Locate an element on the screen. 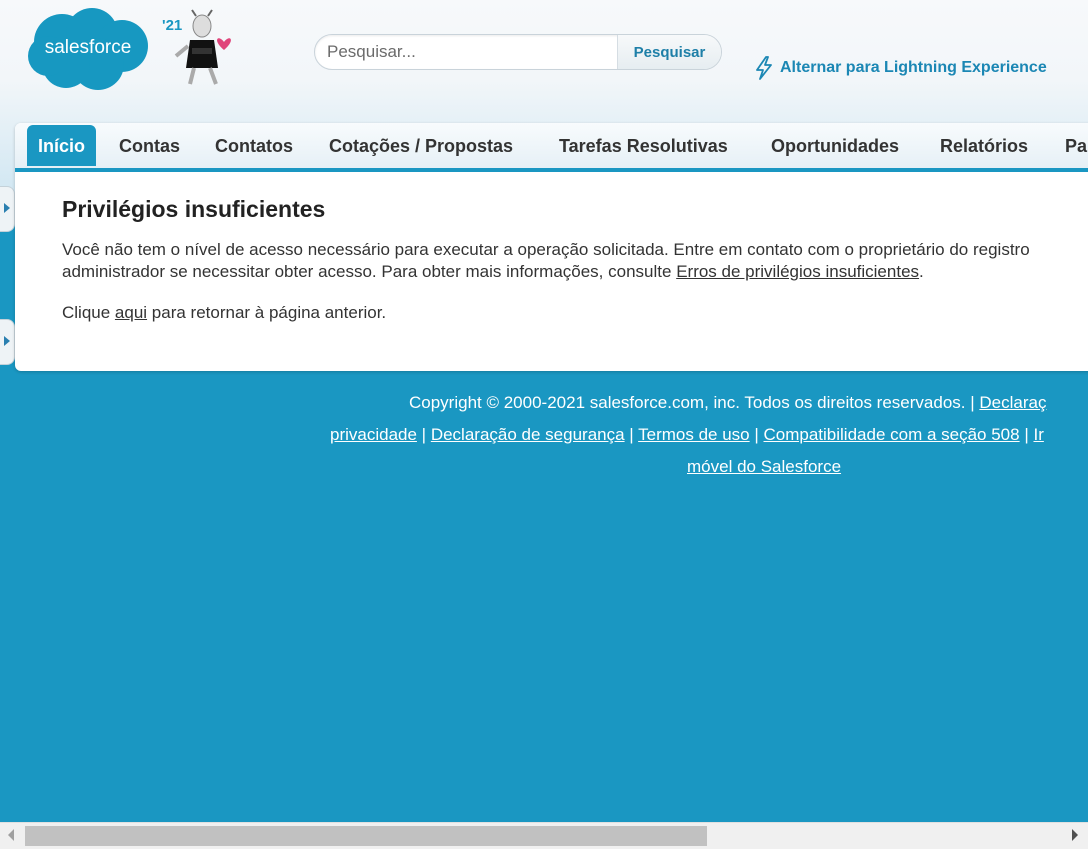  footer-link-seguranca: Declaração de segurança is located at coordinates (528, 434).